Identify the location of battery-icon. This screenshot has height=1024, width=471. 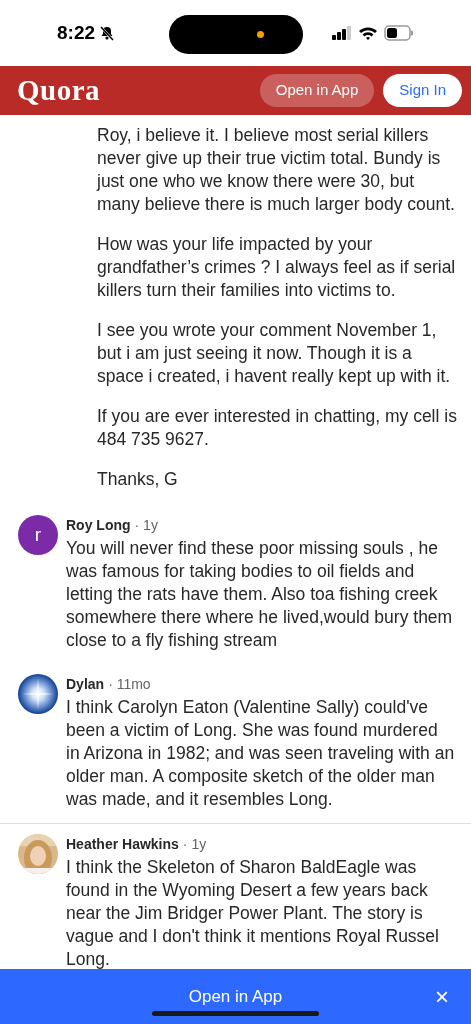
(399, 33).